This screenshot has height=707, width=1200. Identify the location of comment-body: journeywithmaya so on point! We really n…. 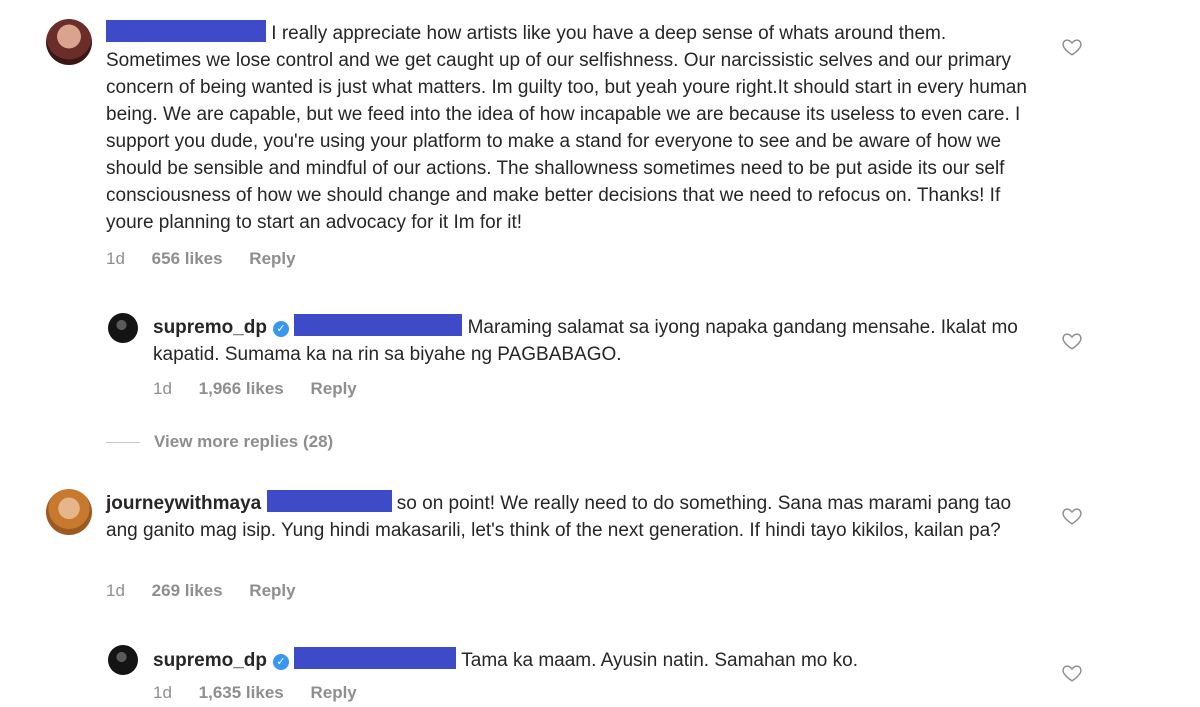
(571, 517).